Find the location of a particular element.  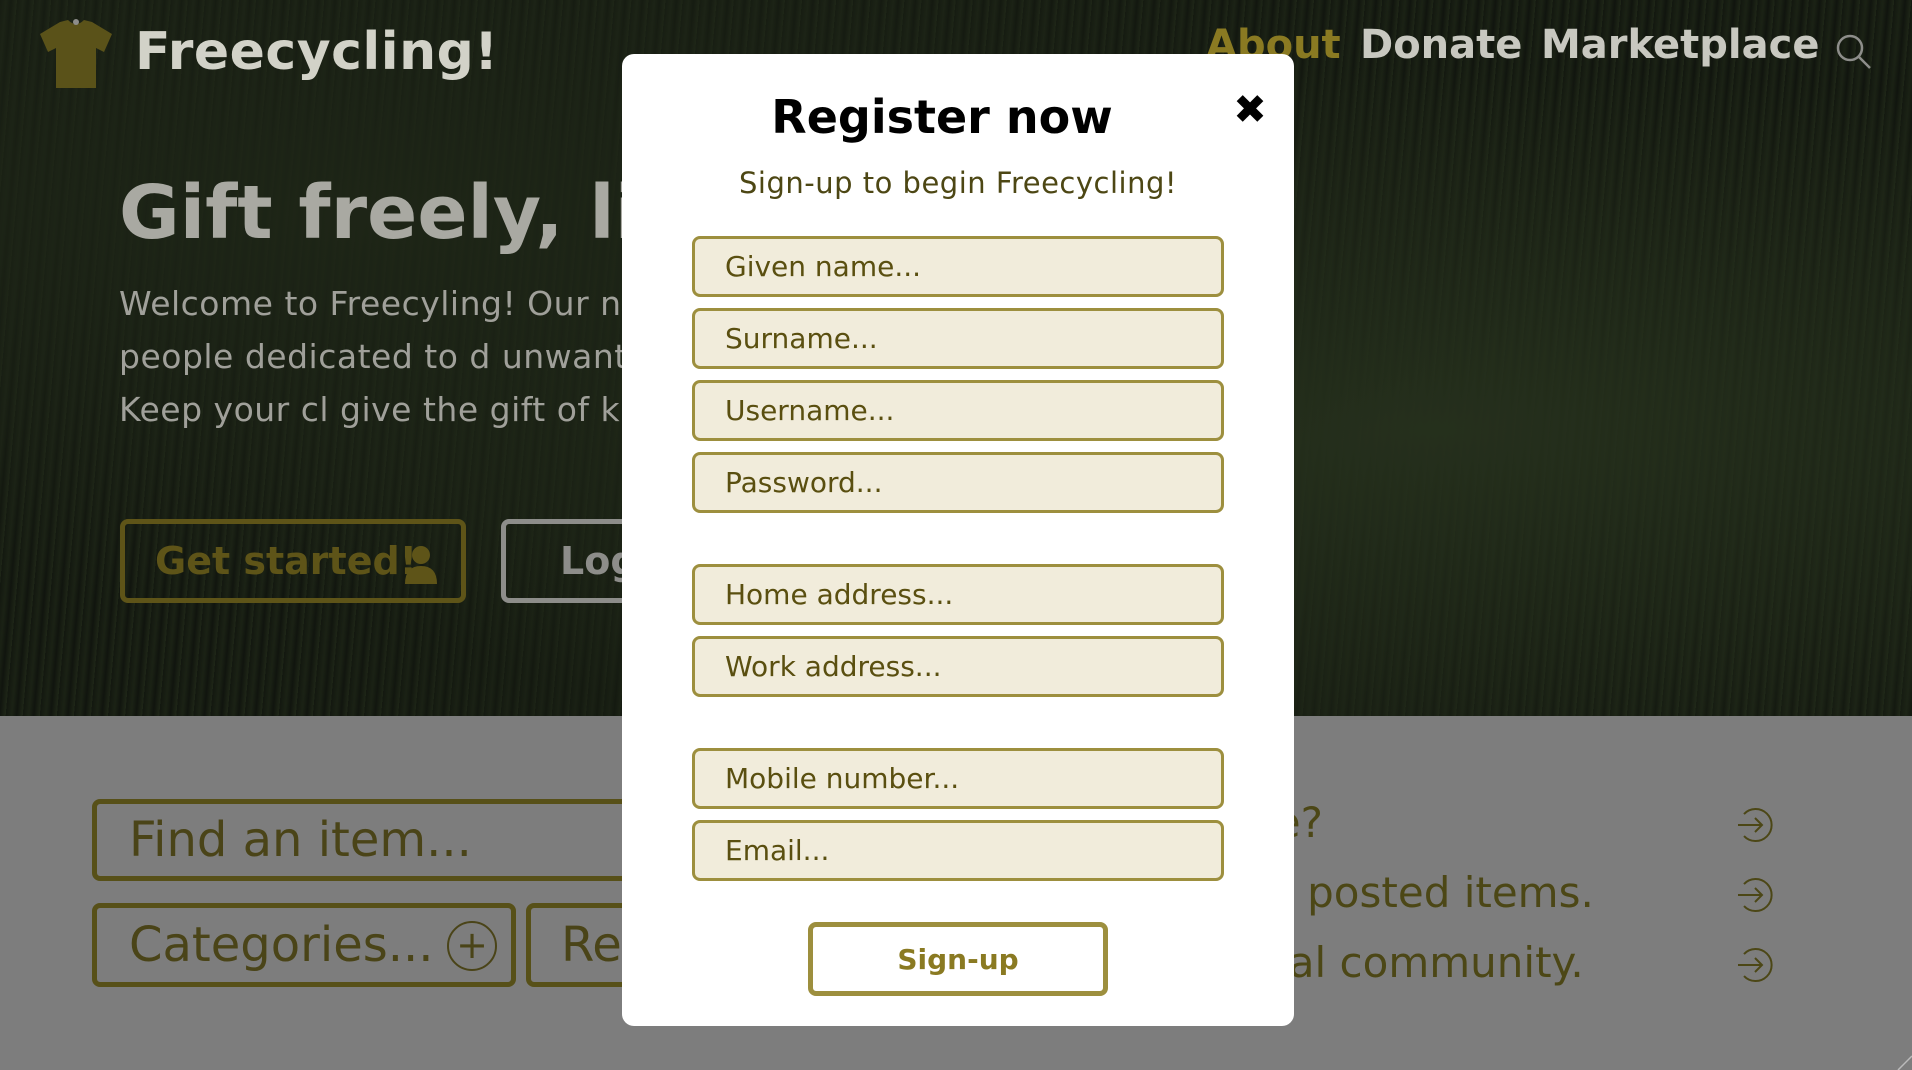

plus-icon: + is located at coordinates (472, 946).